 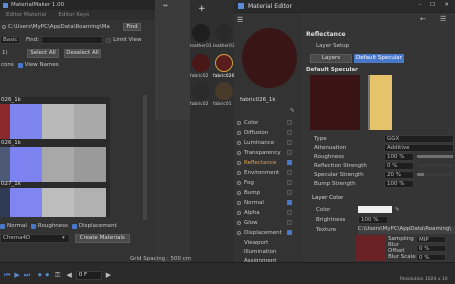 I want to click on limit-view-checkbox, so click(x=109, y=40).